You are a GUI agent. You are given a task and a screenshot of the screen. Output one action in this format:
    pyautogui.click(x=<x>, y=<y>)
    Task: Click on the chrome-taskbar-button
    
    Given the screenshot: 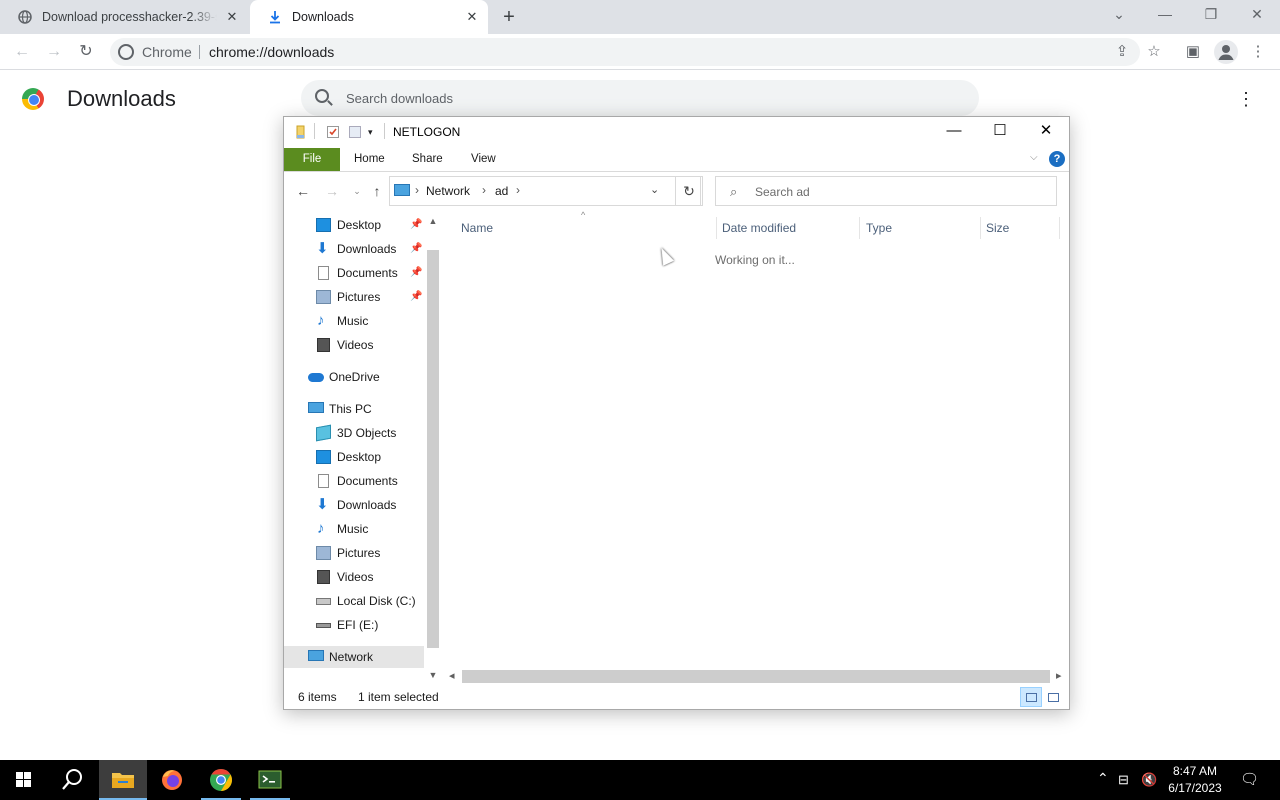 What is the action you would take?
    pyautogui.click(x=221, y=780)
    